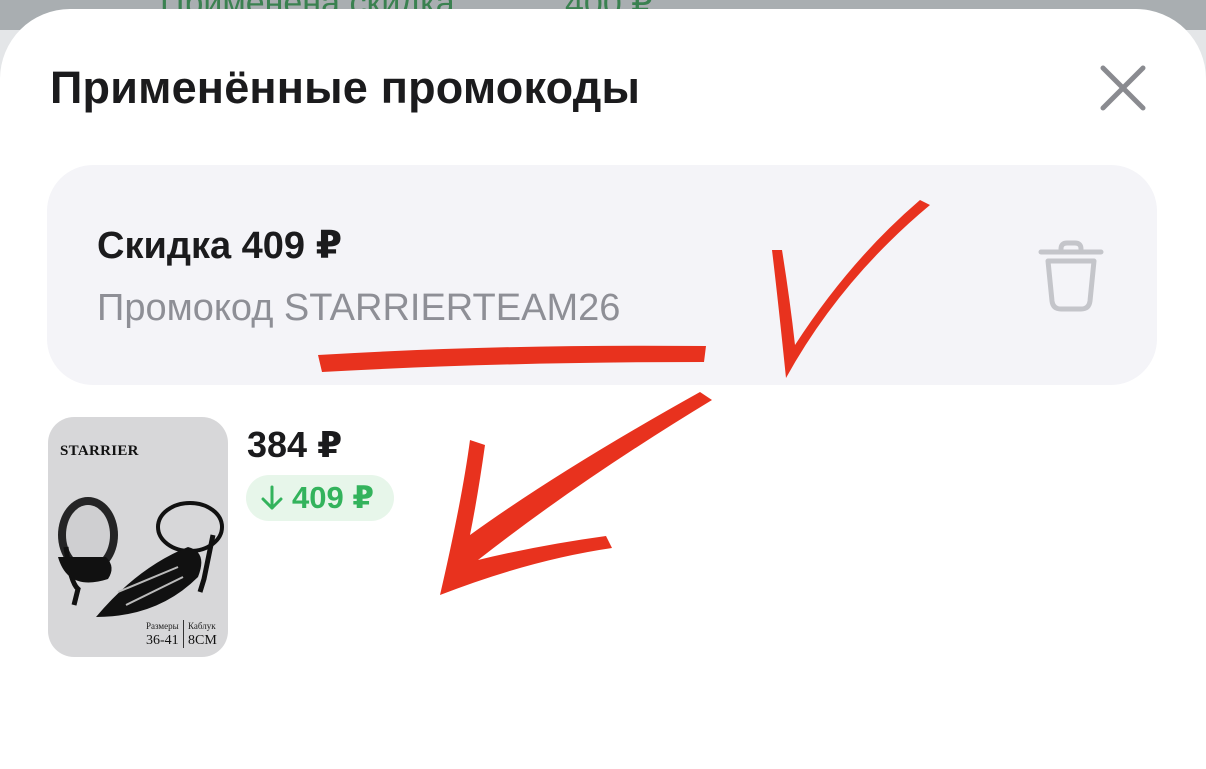 The width and height of the screenshot is (1206, 769). Describe the element at coordinates (202, 640) in the screenshot. I see `heel-value: 8CM` at that location.